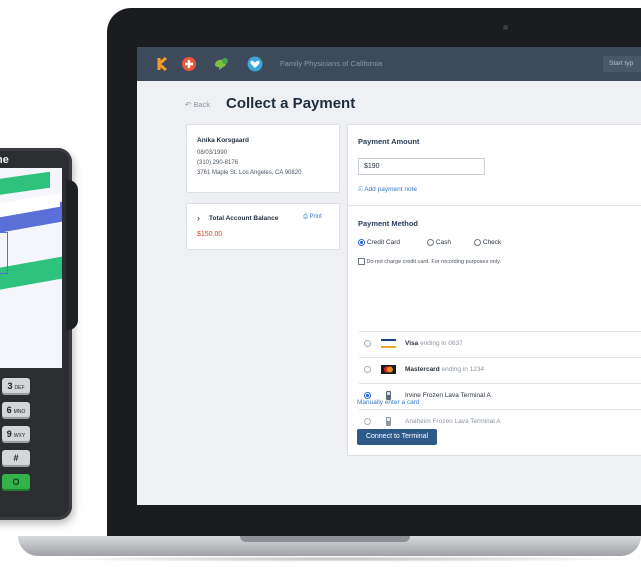 This screenshot has height=567, width=641. Describe the element at coordinates (367, 369) in the screenshot. I see `mastercard-radio` at that location.